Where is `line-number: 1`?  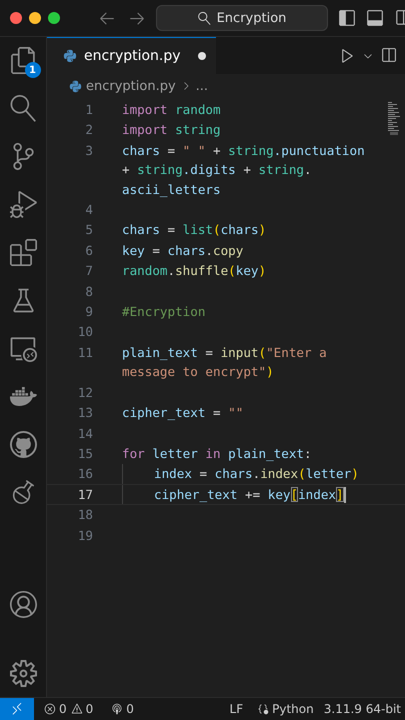 line-number: 1 is located at coordinates (88, 110).